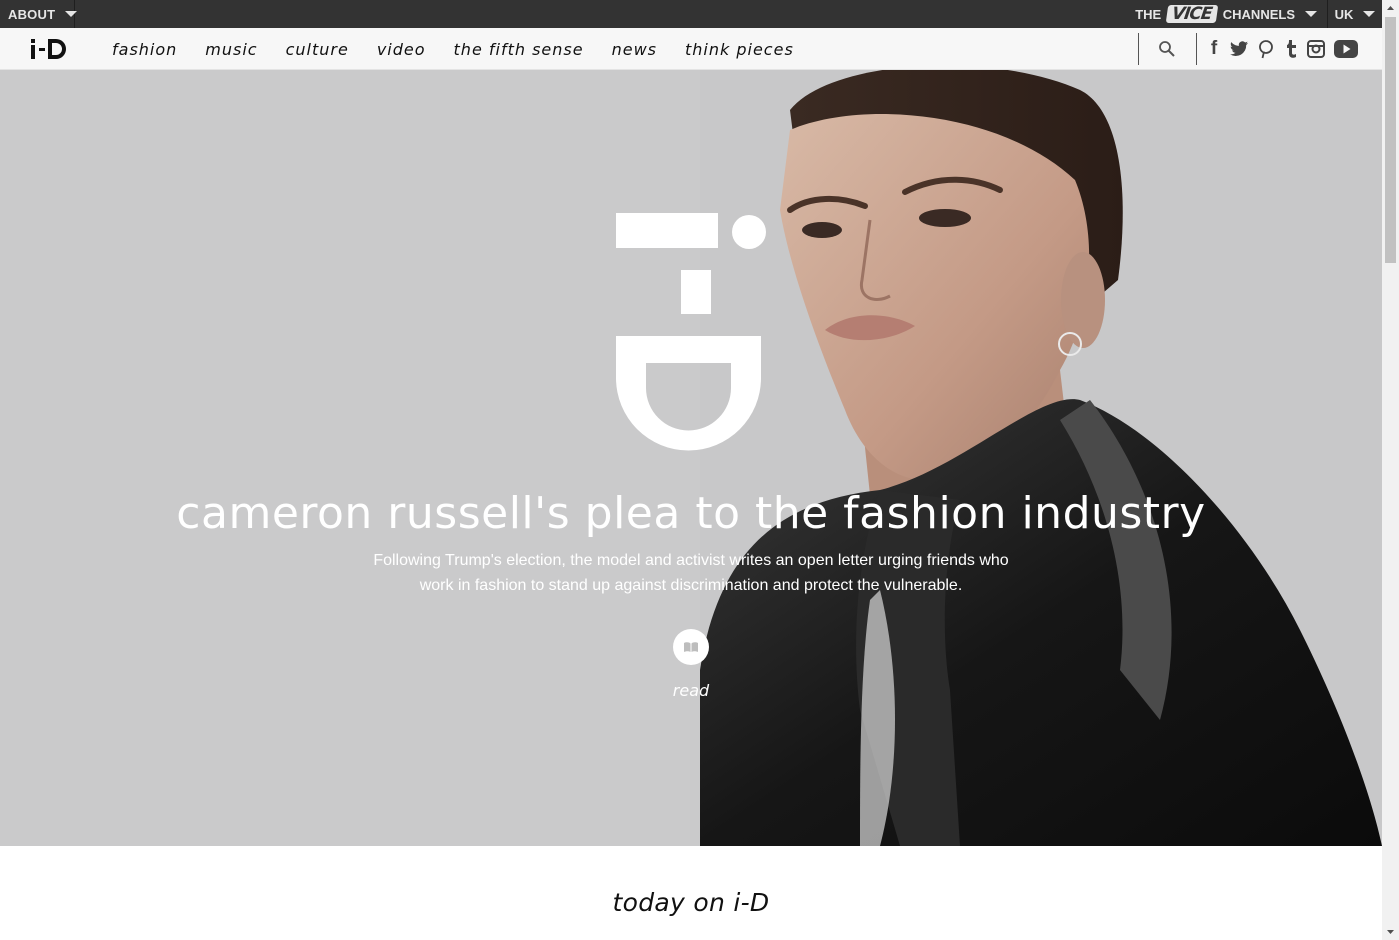 This screenshot has height=940, width=1399. What do you see at coordinates (1346, 49) in the screenshot?
I see `youtube-icon` at bounding box center [1346, 49].